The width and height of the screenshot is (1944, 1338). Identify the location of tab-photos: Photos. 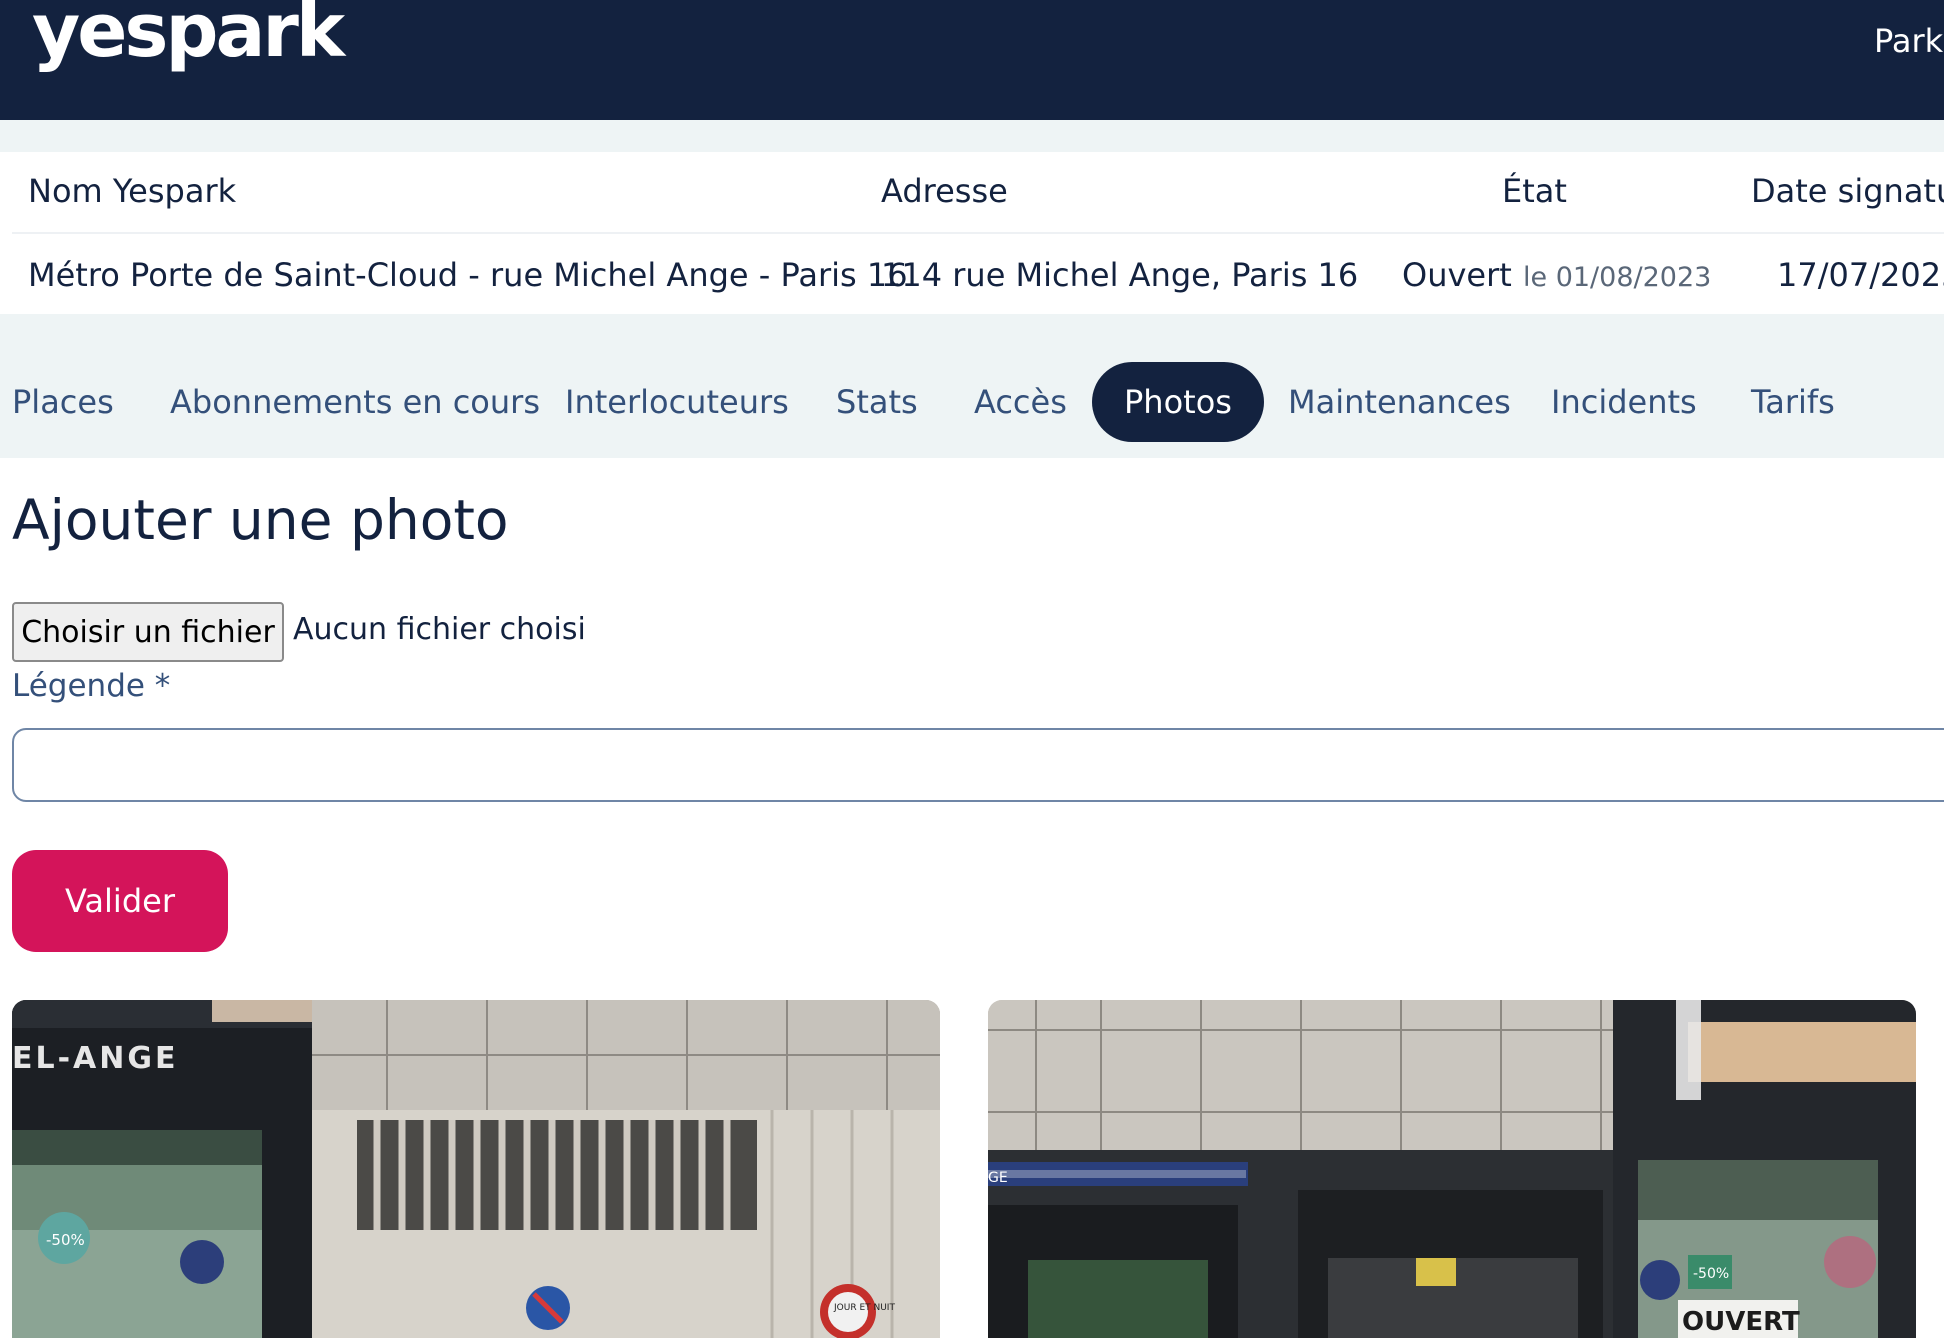
(1178, 402).